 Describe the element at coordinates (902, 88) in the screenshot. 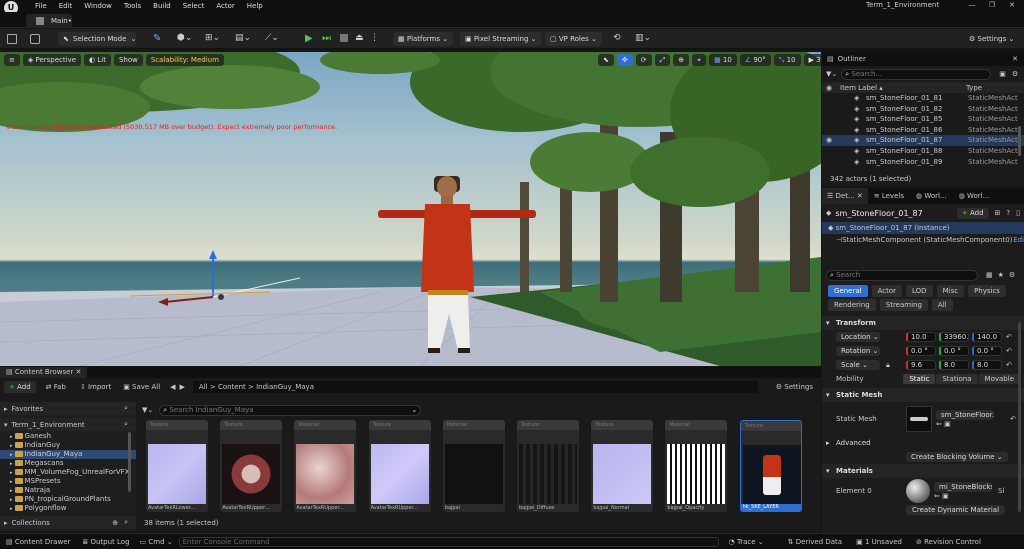

I see `column-item-label: Item Label ▴` at that location.